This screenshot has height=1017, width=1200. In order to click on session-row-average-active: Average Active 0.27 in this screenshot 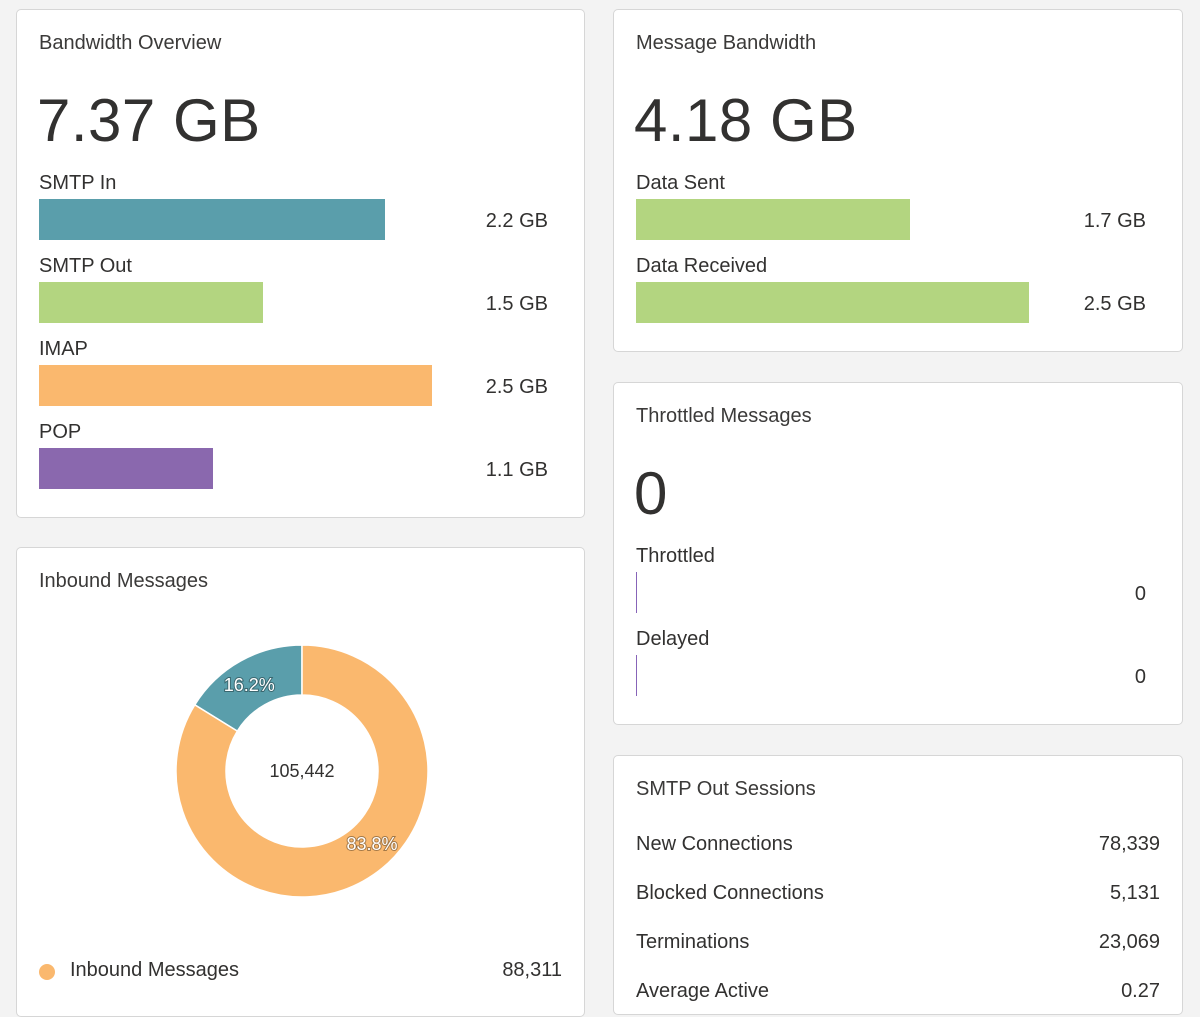, I will do `click(898, 995)`.